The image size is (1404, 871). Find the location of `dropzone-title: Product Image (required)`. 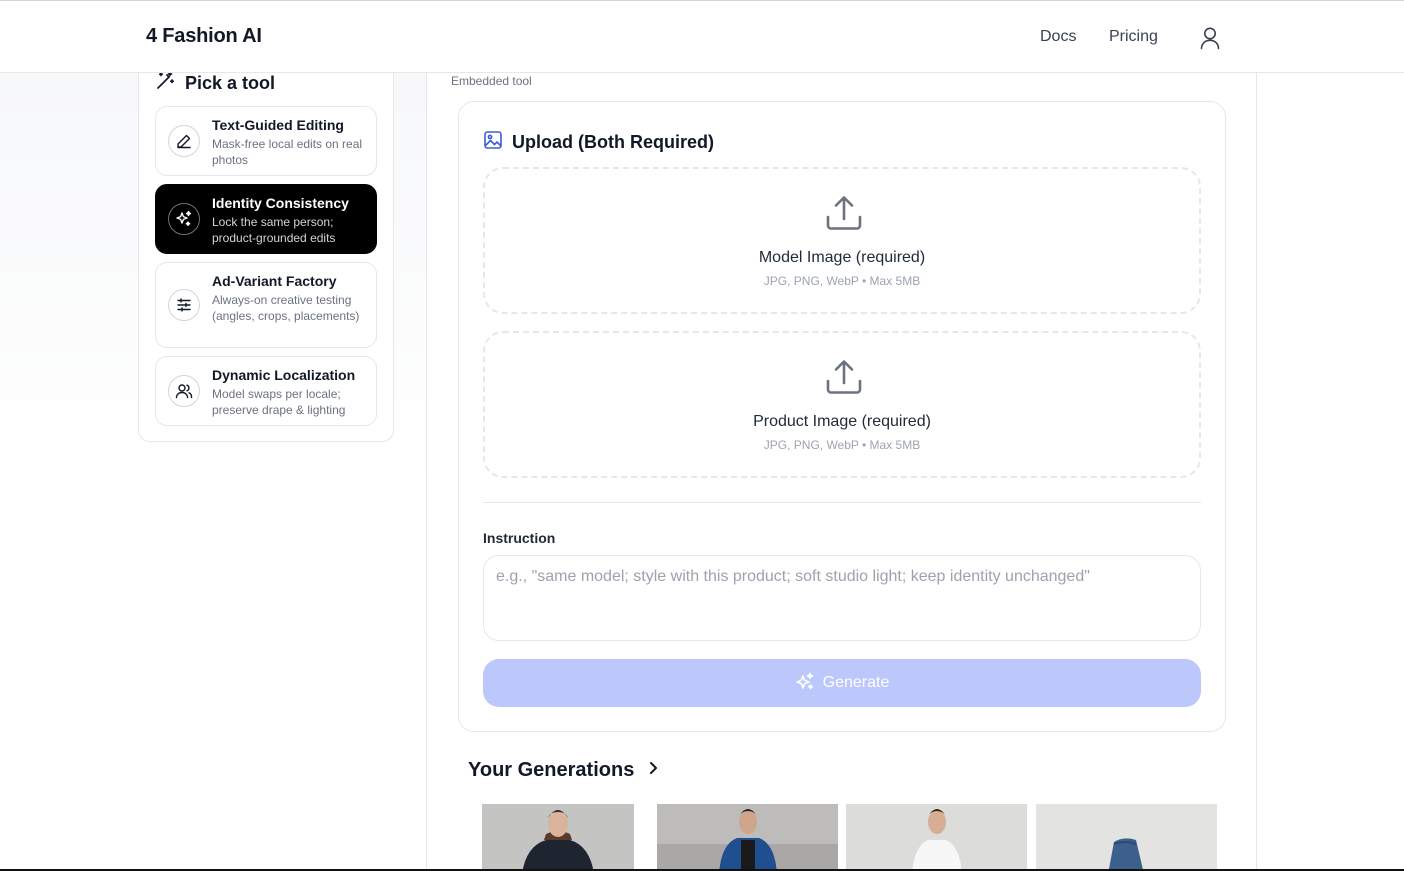

dropzone-title: Product Image (required) is located at coordinates (842, 421).